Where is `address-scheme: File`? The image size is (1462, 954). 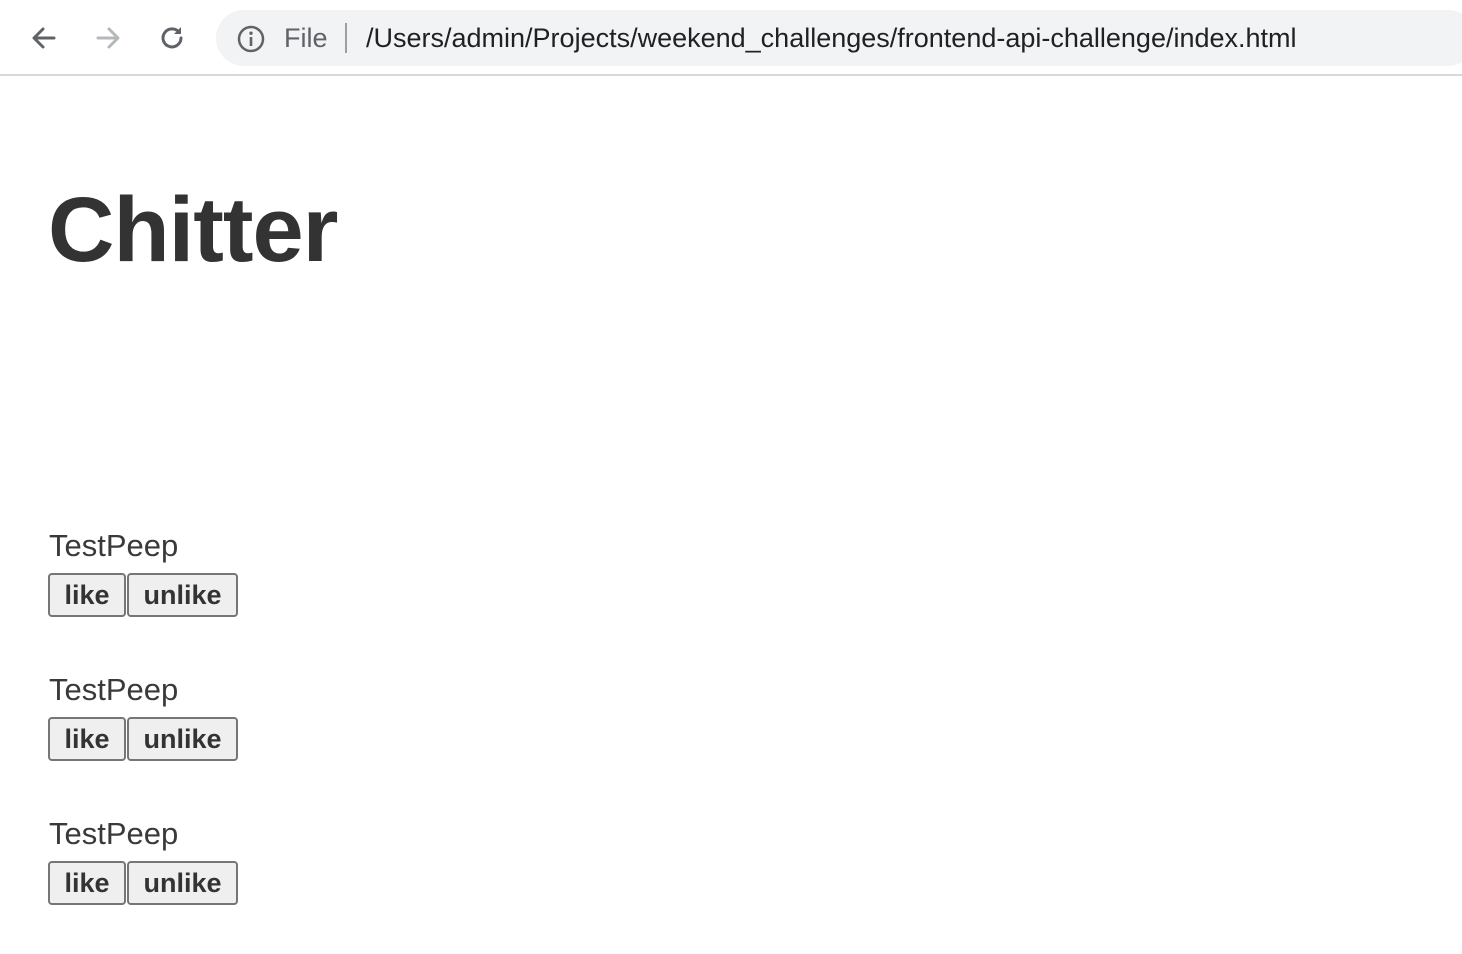 address-scheme: File is located at coordinates (306, 38).